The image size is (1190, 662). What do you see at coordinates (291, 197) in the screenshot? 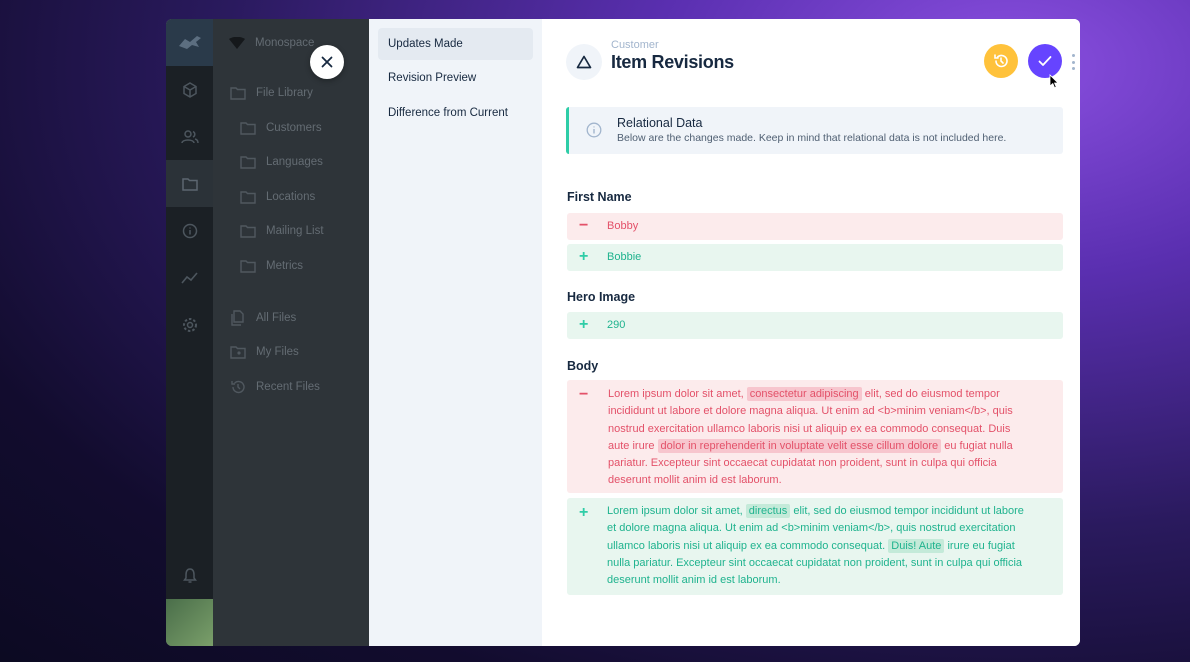
I see `nav-item-label: Locations` at bounding box center [291, 197].